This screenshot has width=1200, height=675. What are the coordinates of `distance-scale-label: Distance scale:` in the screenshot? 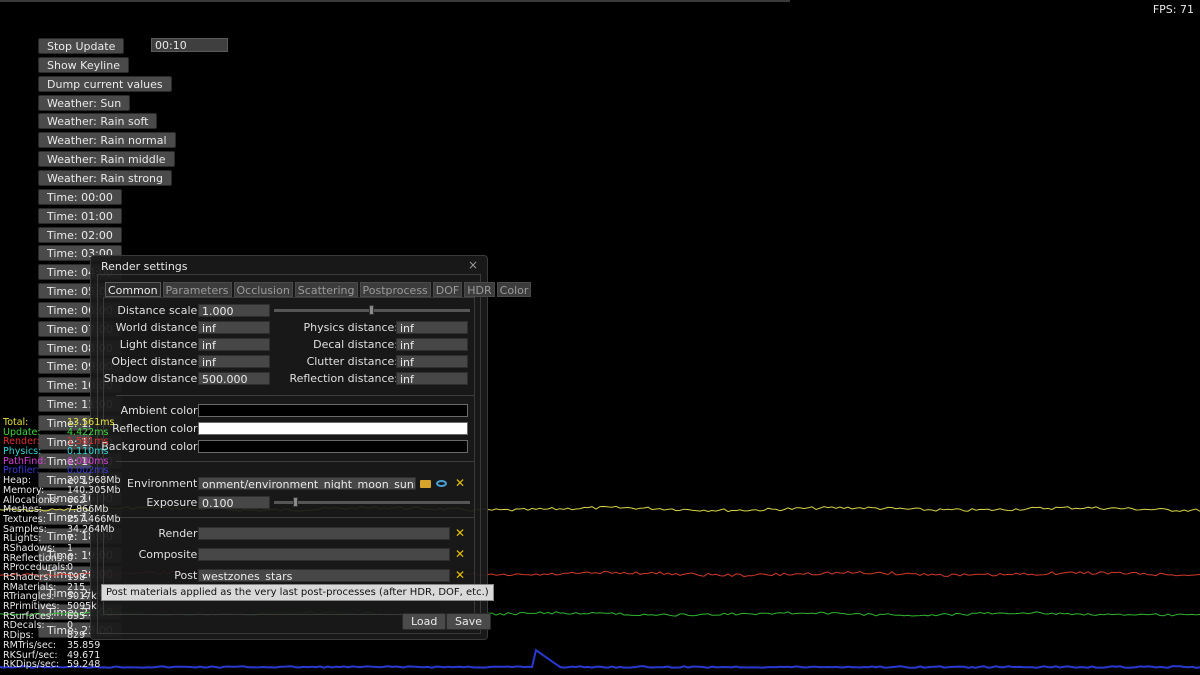 It's located at (159, 310).